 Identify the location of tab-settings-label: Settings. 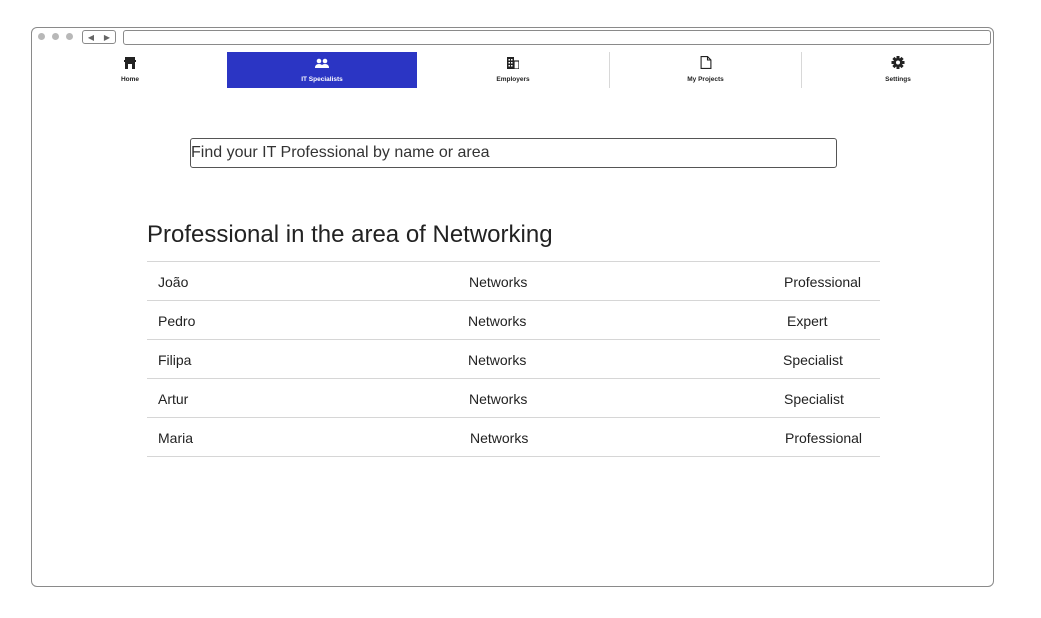
(898, 79).